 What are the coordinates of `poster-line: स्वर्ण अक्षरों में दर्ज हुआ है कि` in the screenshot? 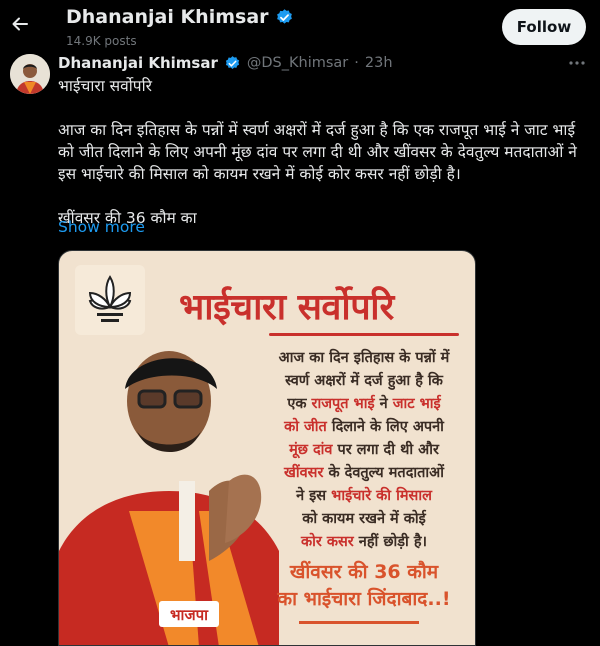 It's located at (364, 381).